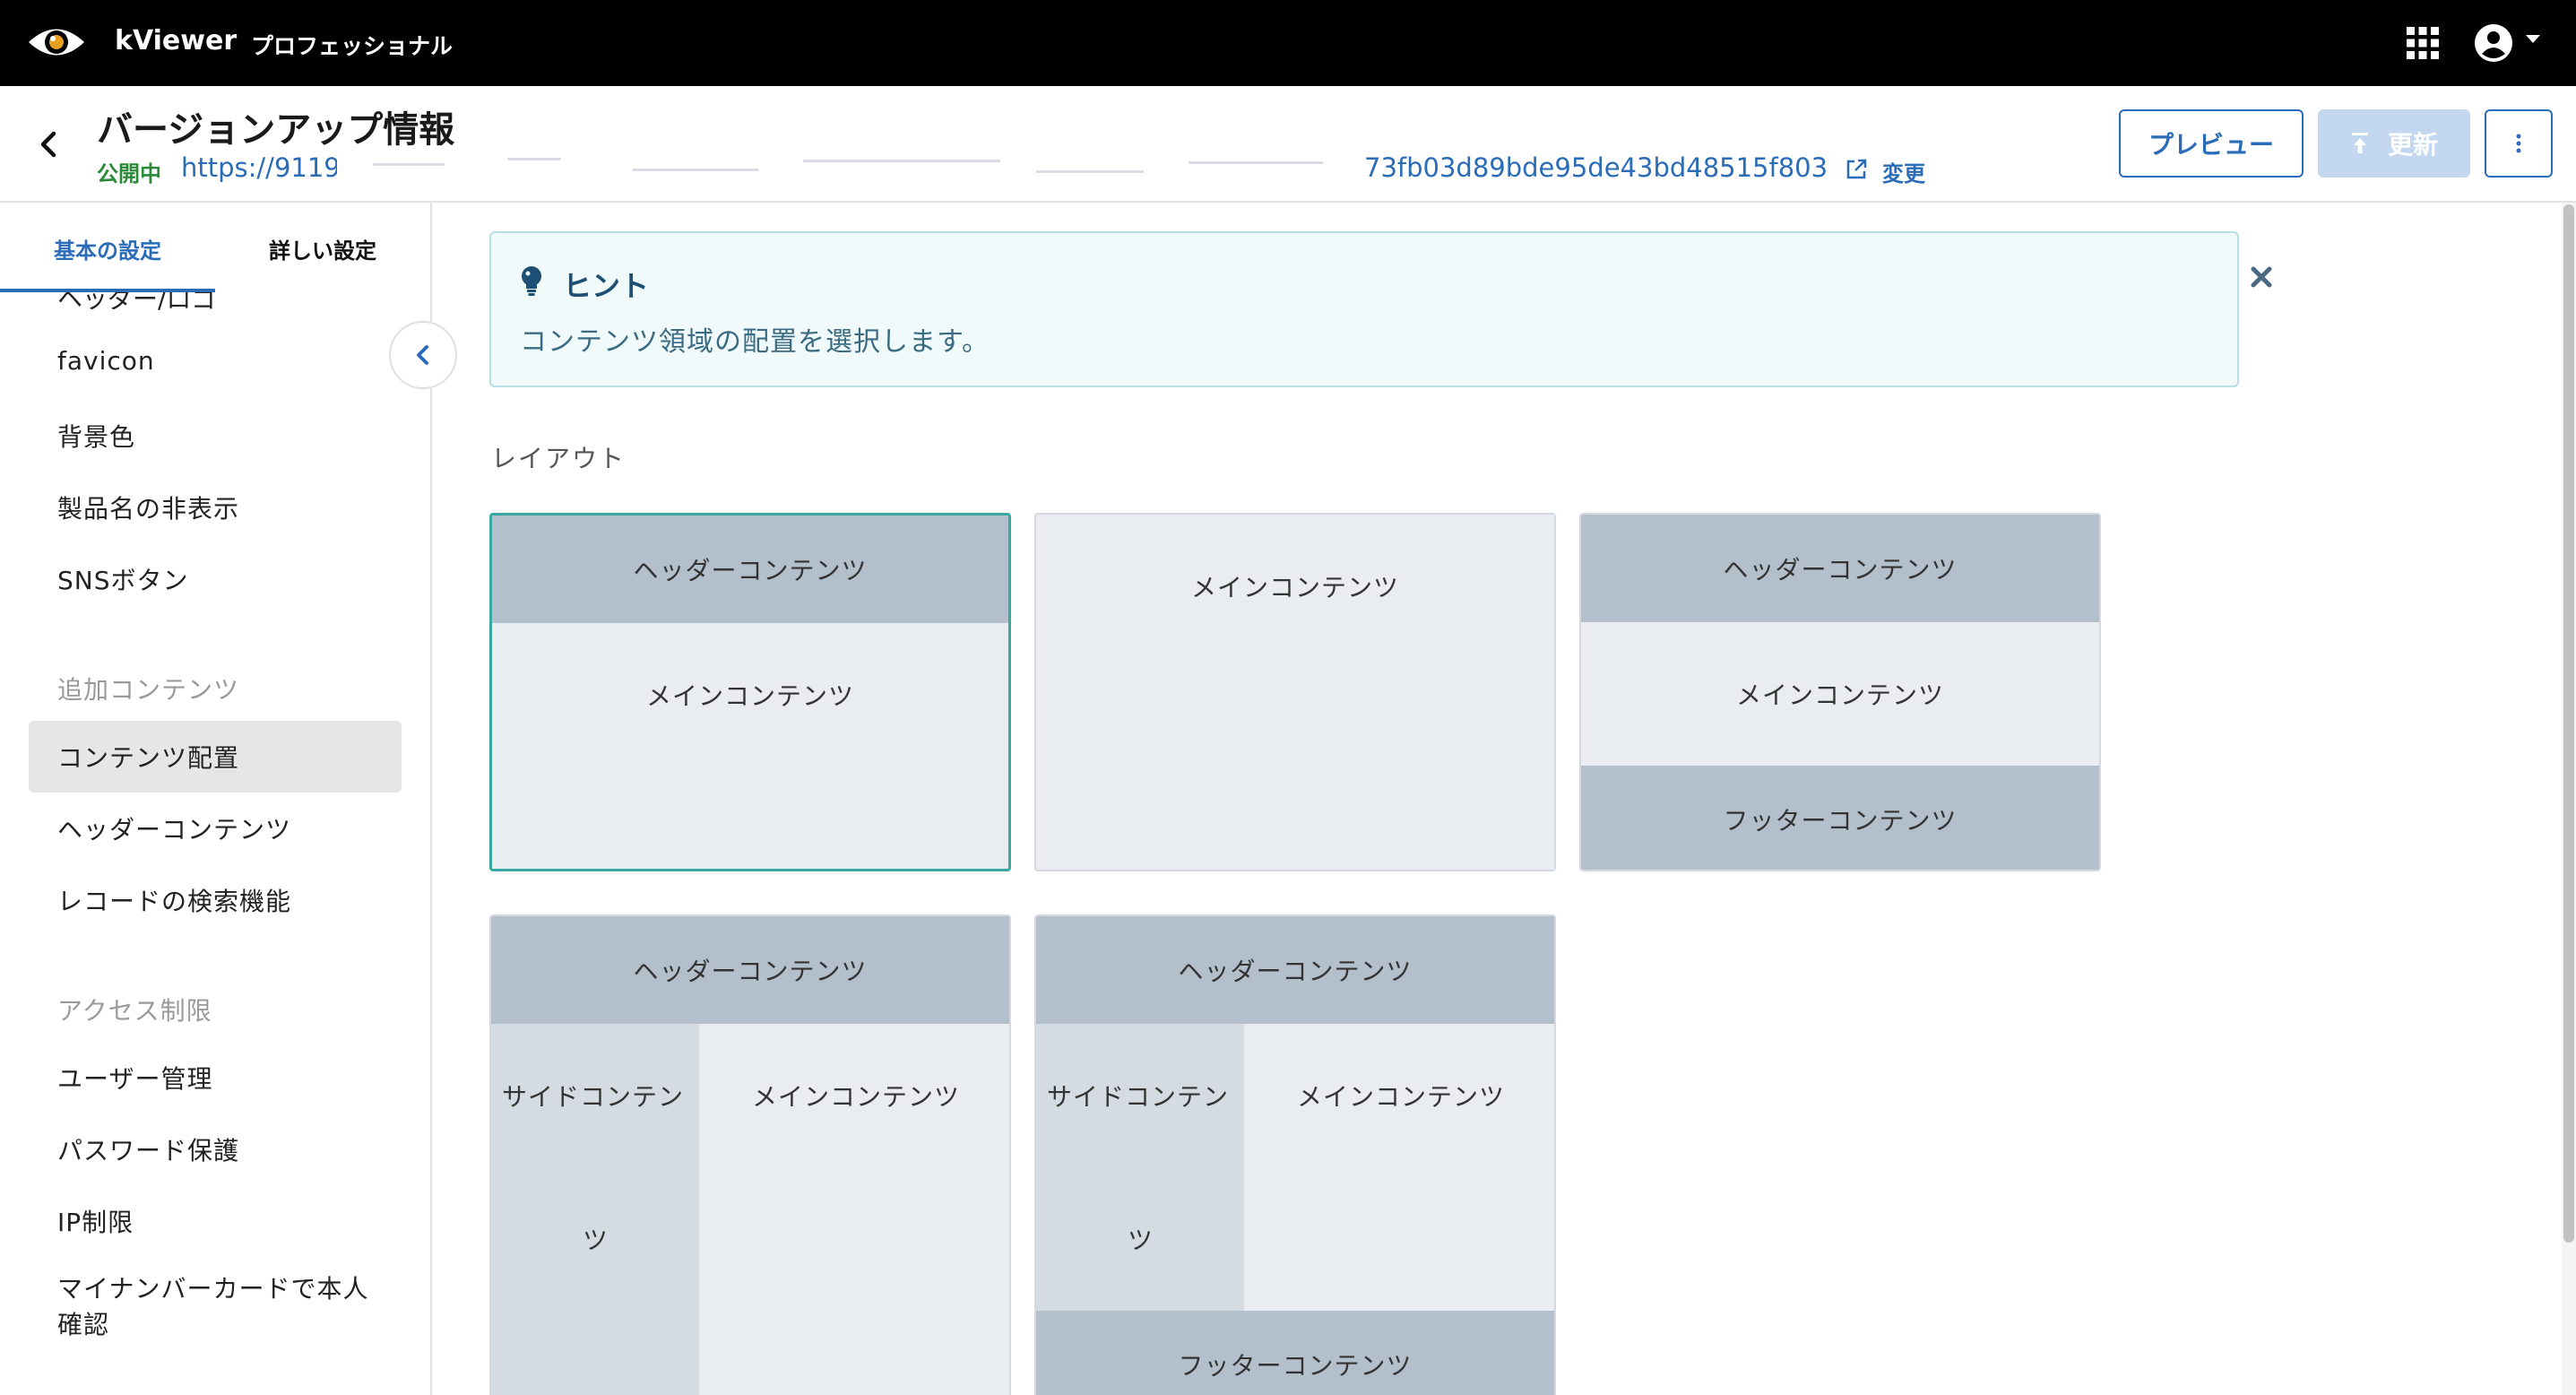 The width and height of the screenshot is (2576, 1395). I want to click on sidebar-item-password-protection: パスワード保護, so click(148, 1149).